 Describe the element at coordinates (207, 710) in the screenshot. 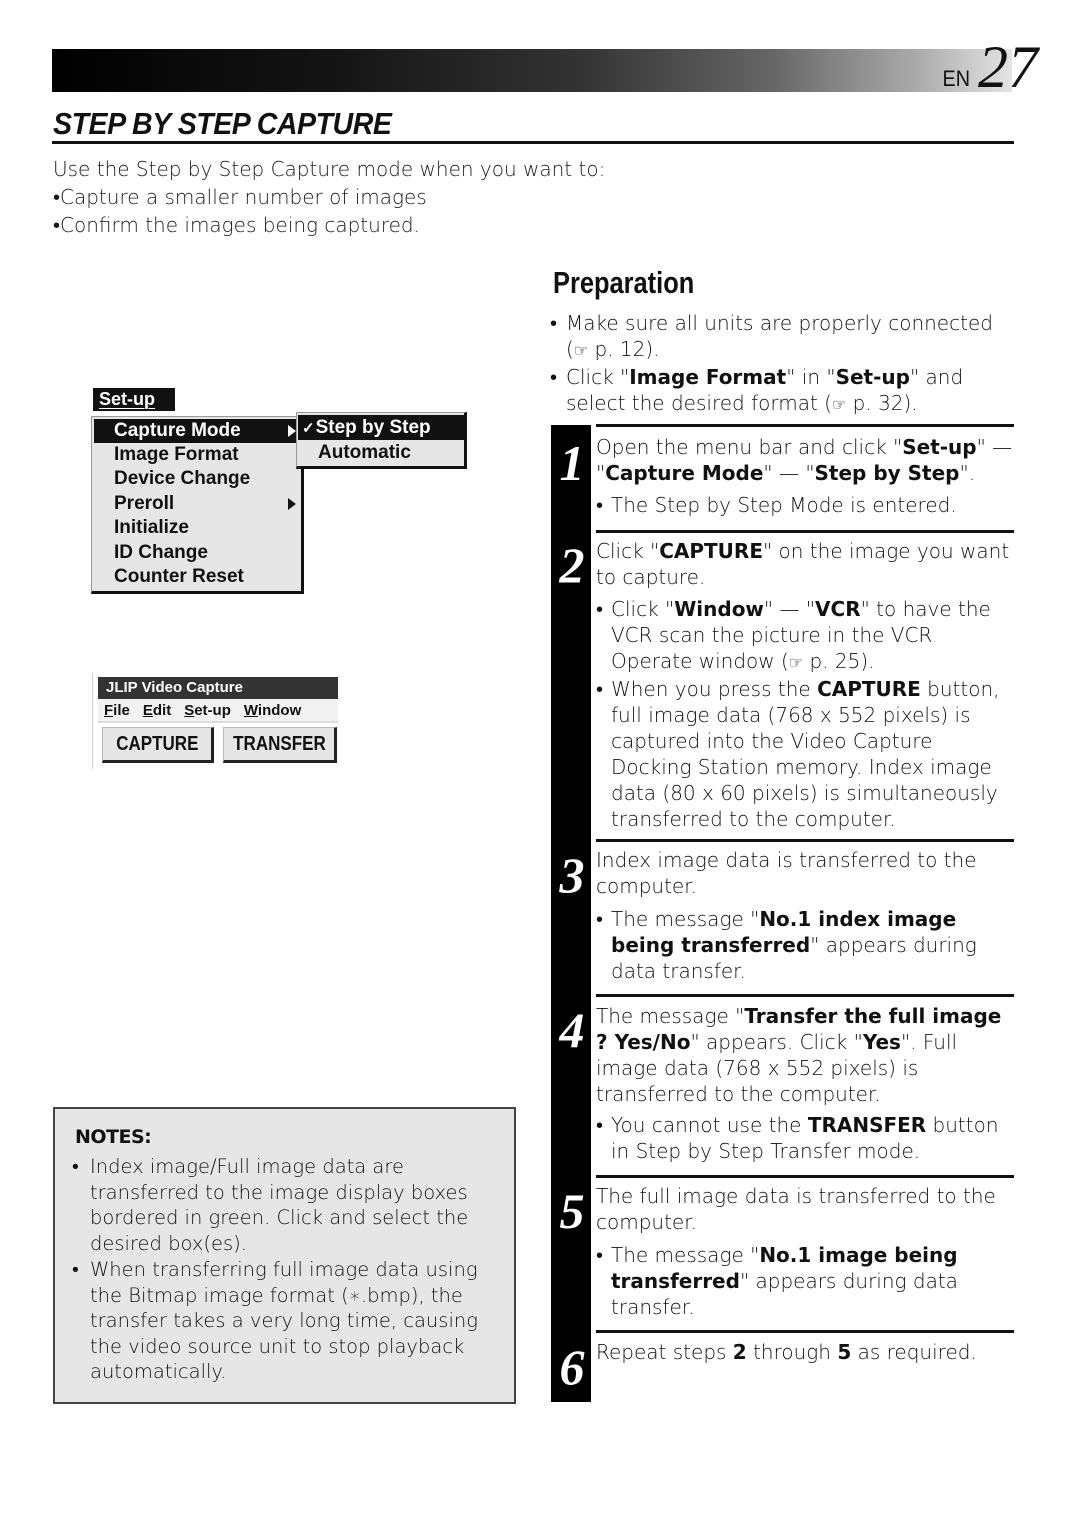

I see `menu-setup: Set-up` at that location.